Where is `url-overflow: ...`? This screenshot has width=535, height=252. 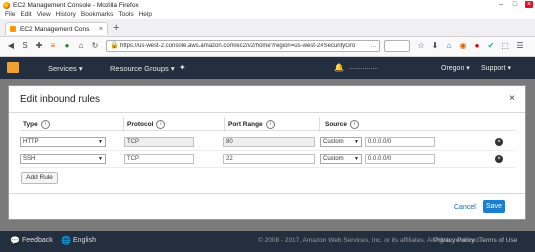
url-overflow: ... is located at coordinates (373, 46).